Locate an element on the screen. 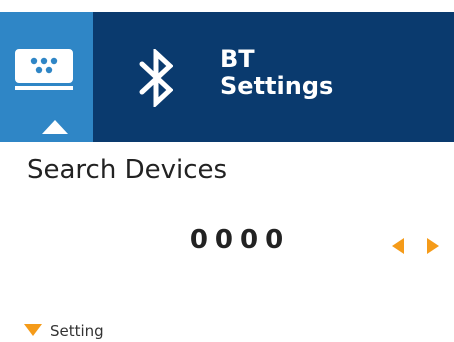 This screenshot has width=454, height=342. header-title: BT Settings is located at coordinates (320, 73).